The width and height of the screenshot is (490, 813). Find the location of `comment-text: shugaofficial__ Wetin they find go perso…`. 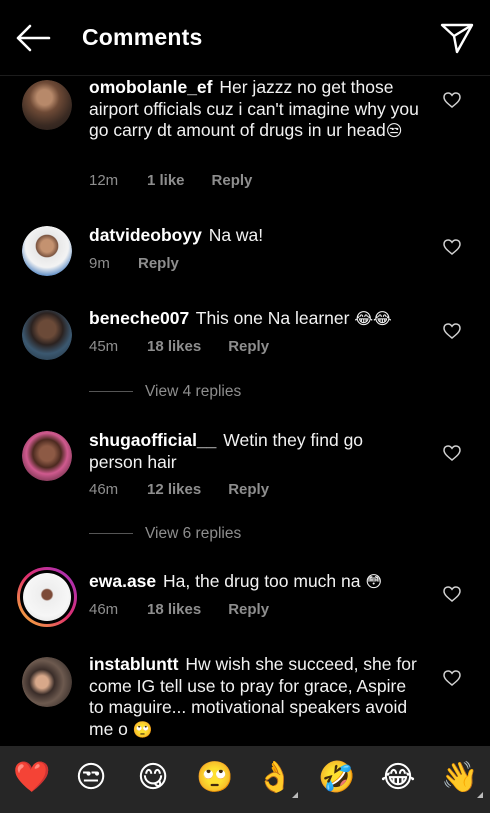

comment-text: shugaofficial__ Wetin they find go perso… is located at coordinates (239, 451).